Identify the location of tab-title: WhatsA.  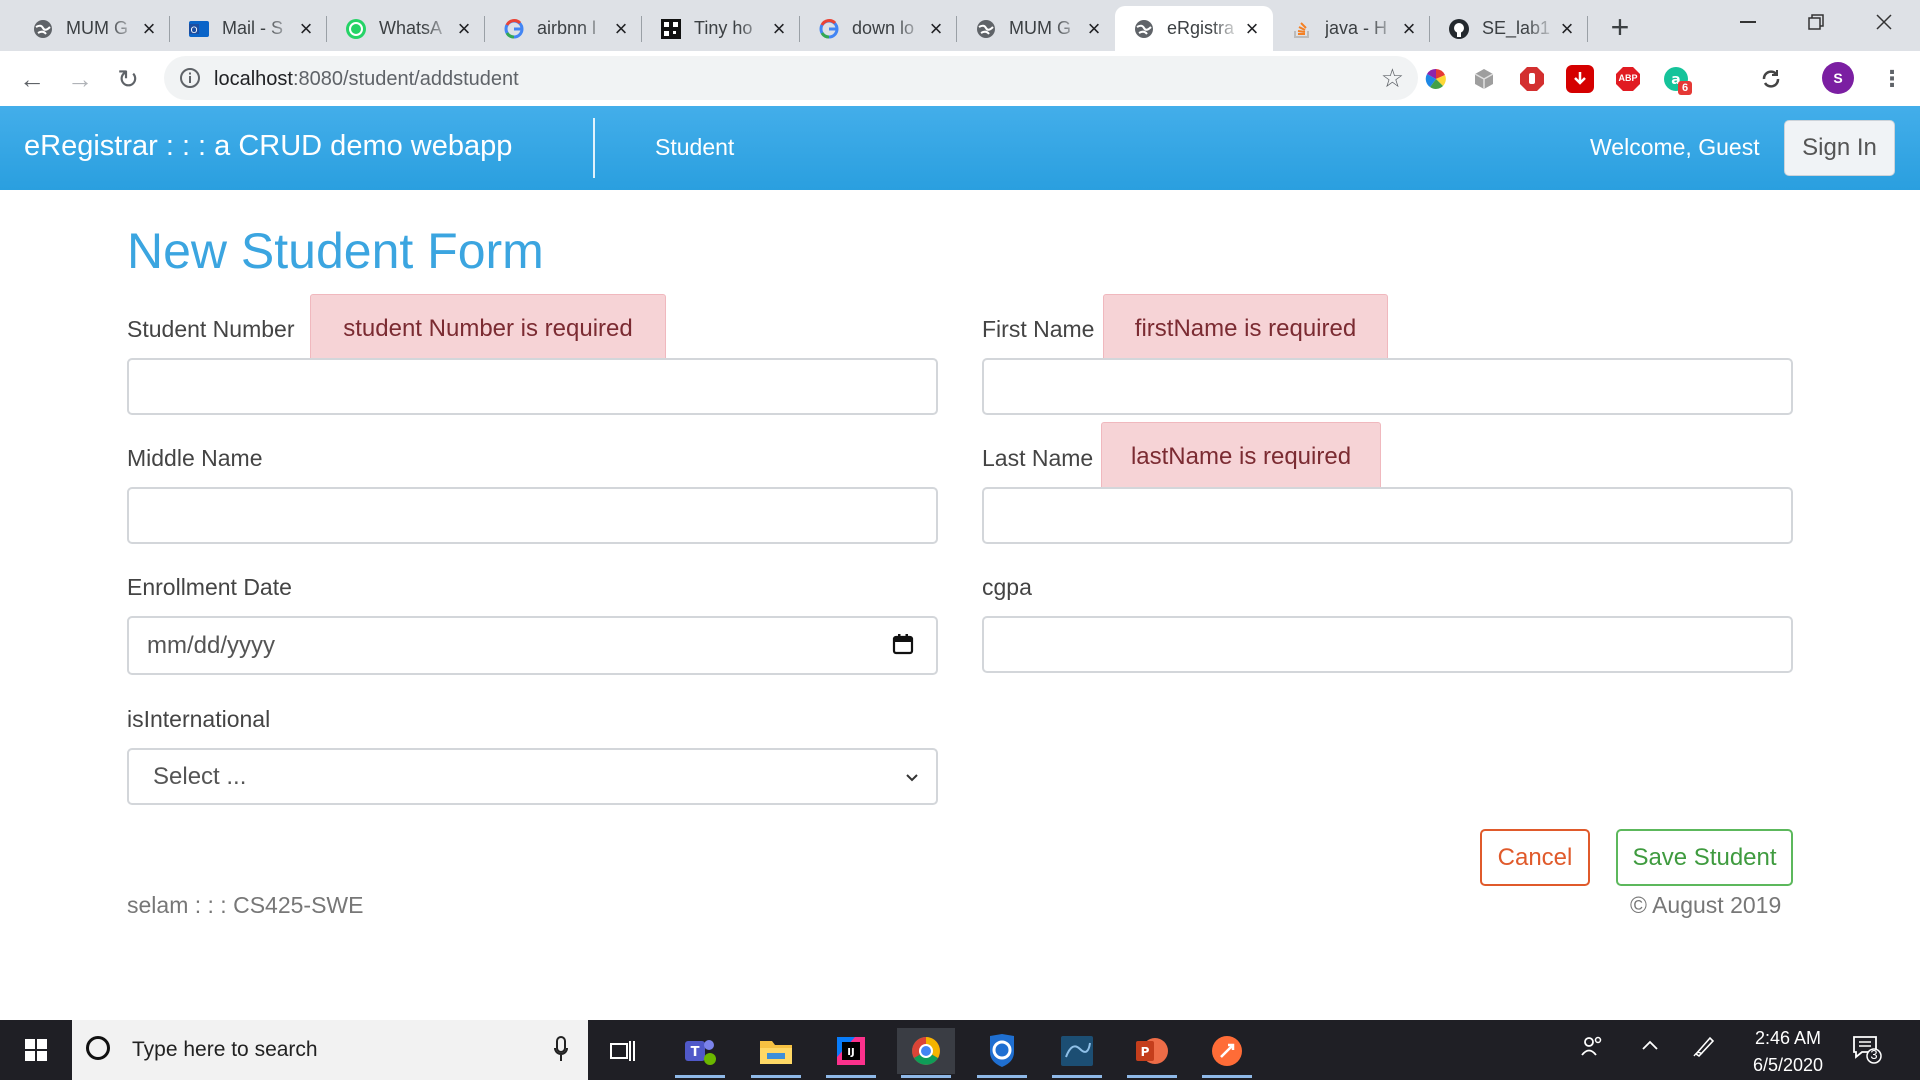
(411, 28).